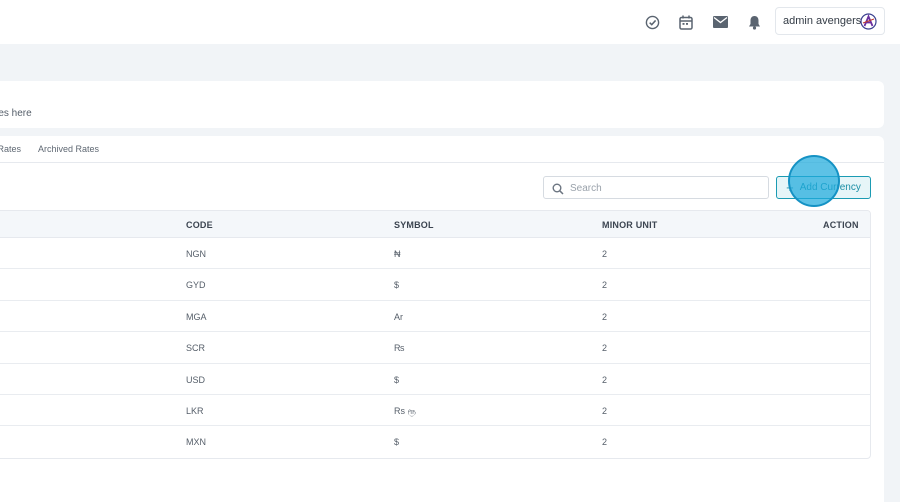 This screenshot has width=900, height=502. I want to click on cell-code: NGN, so click(196, 254).